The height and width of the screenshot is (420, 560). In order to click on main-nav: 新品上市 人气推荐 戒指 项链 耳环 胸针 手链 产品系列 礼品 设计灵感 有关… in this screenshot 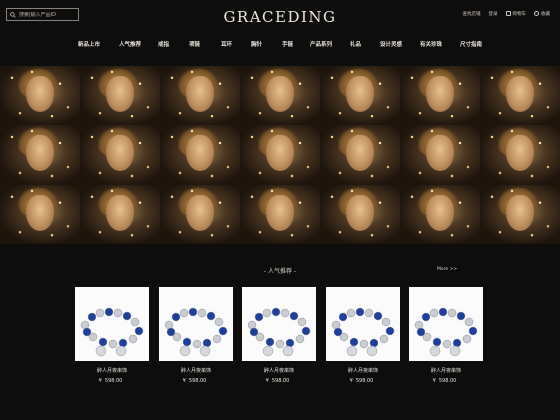, I will do `click(280, 46)`.